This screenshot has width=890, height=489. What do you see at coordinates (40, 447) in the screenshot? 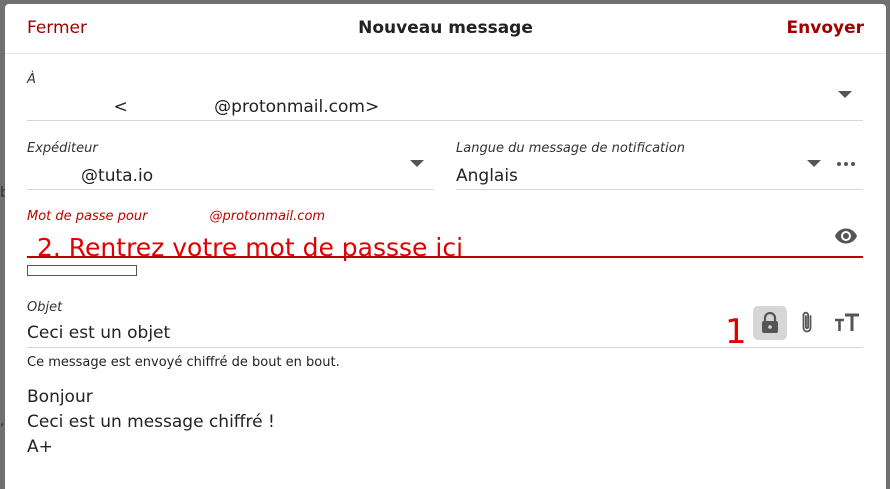
I see `body-line: A+` at bounding box center [40, 447].